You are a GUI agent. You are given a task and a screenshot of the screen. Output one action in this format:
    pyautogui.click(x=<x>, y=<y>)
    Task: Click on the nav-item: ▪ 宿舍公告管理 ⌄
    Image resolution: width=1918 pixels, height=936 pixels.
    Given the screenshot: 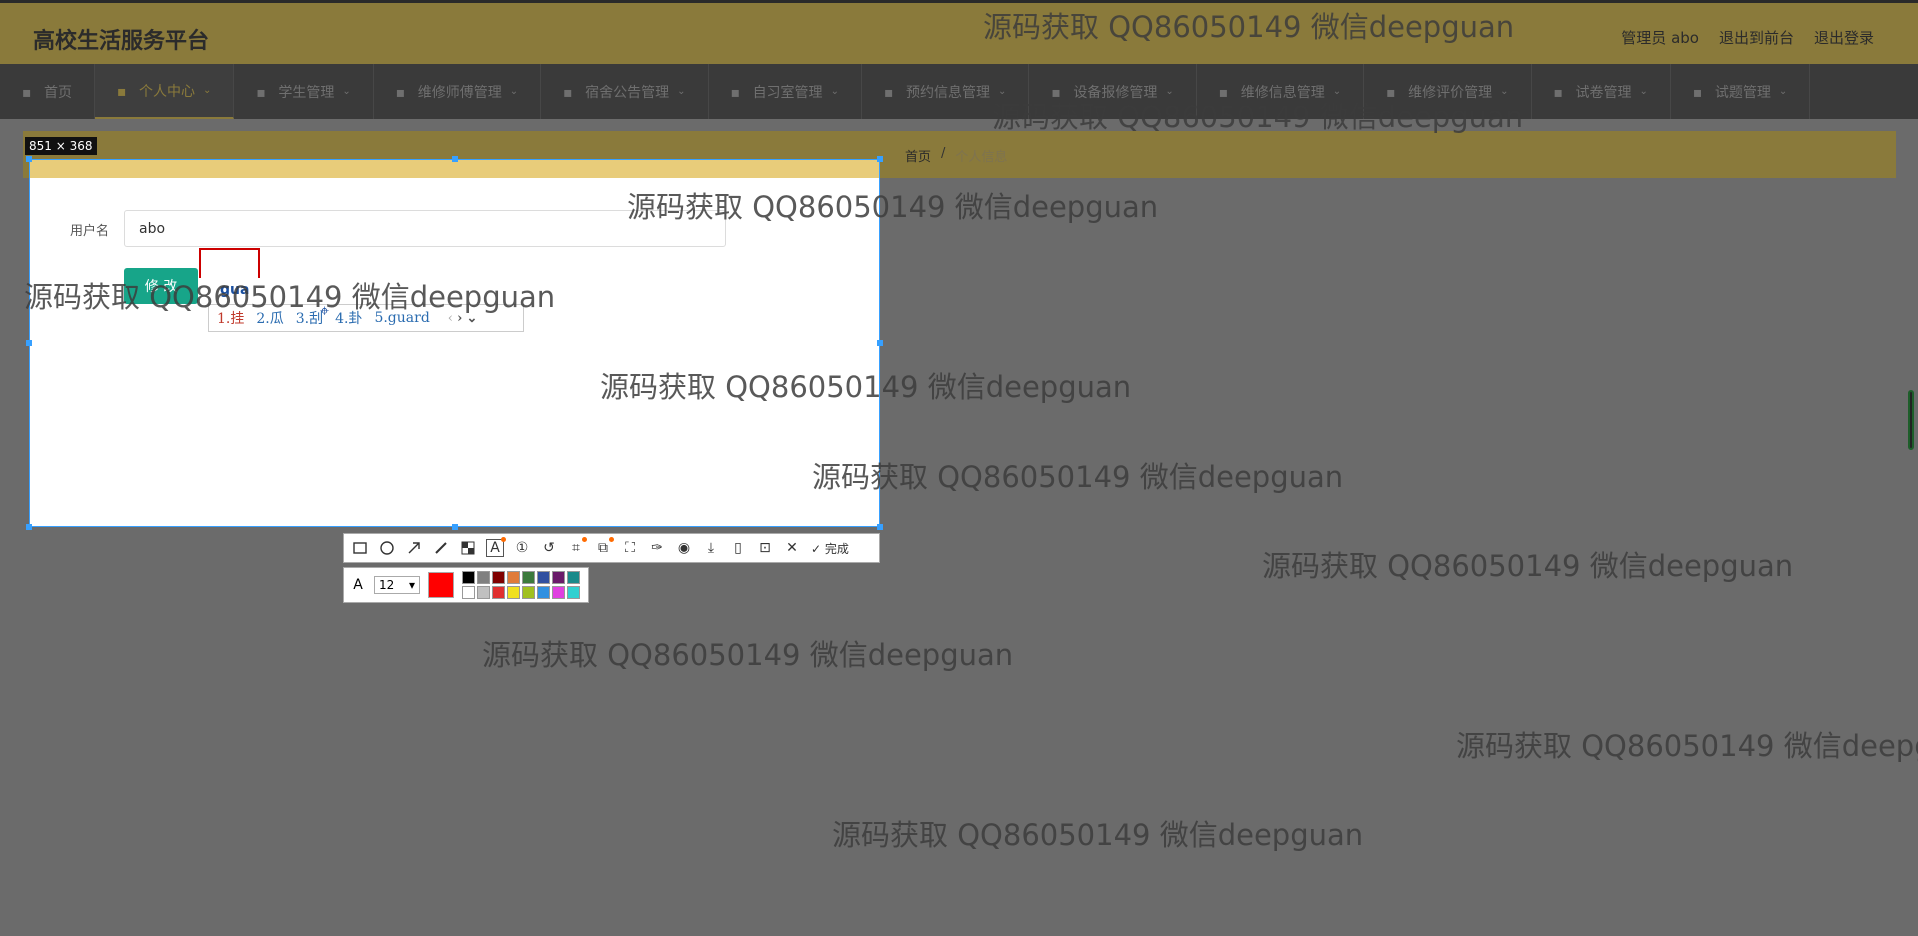 What is the action you would take?
    pyautogui.click(x=625, y=91)
    